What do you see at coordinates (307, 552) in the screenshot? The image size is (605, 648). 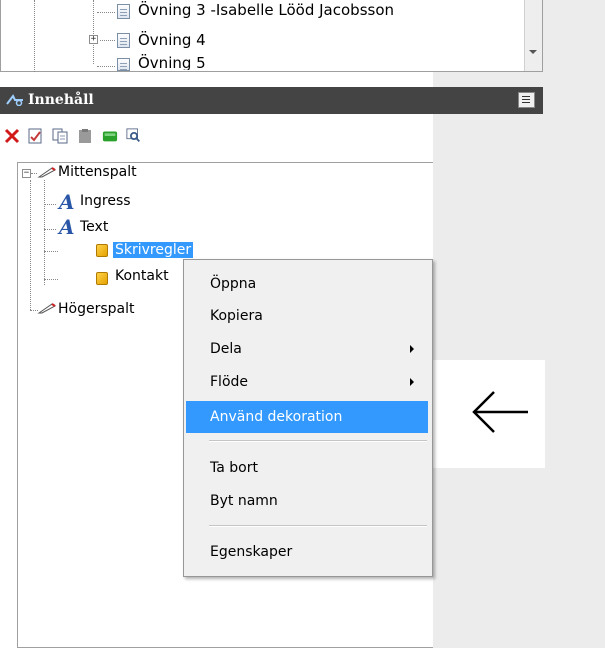 I see `menu-item-egenskaper: Egenskaper` at bounding box center [307, 552].